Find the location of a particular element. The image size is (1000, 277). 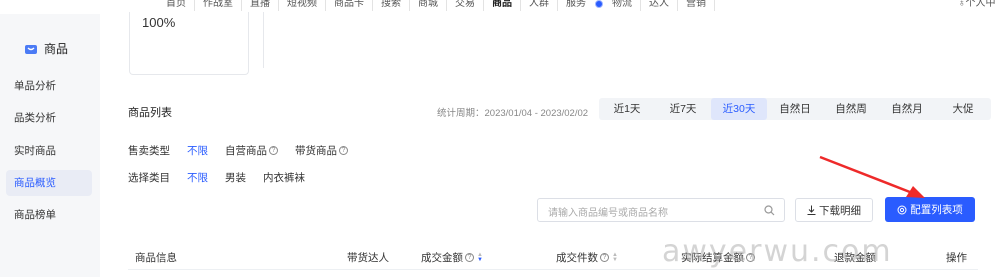

filter-label: 售卖类型 is located at coordinates (149, 150).